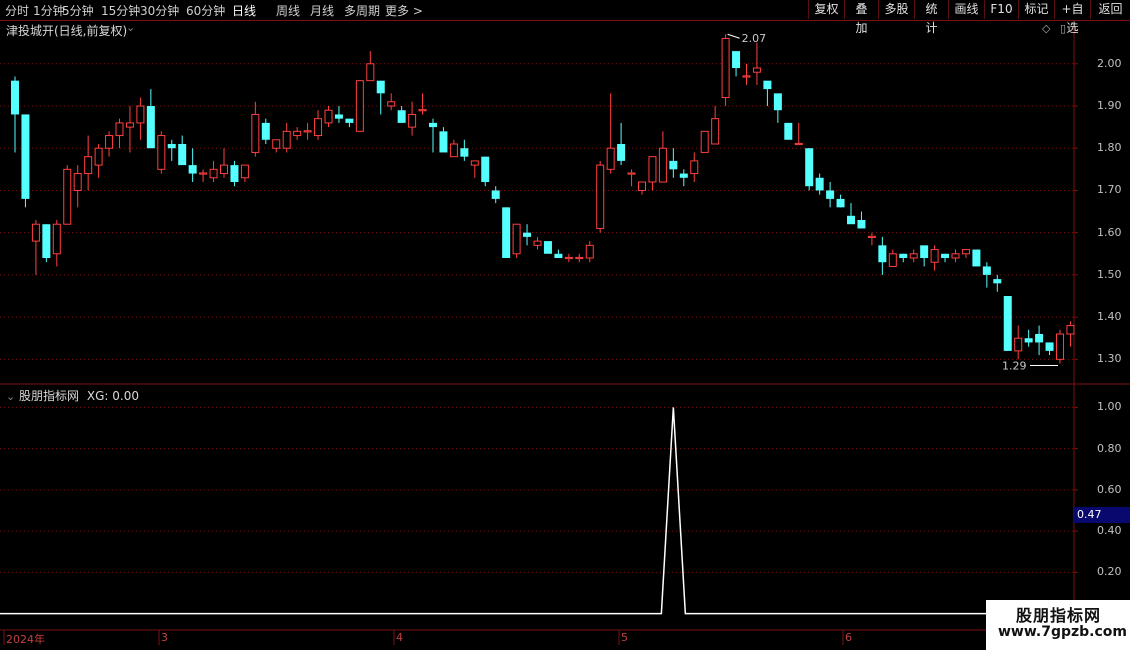 Image resolution: width=1130 pixels, height=650 pixels. What do you see at coordinates (49, 396) in the screenshot?
I see `indicator-title: 股朋指标网` at bounding box center [49, 396].